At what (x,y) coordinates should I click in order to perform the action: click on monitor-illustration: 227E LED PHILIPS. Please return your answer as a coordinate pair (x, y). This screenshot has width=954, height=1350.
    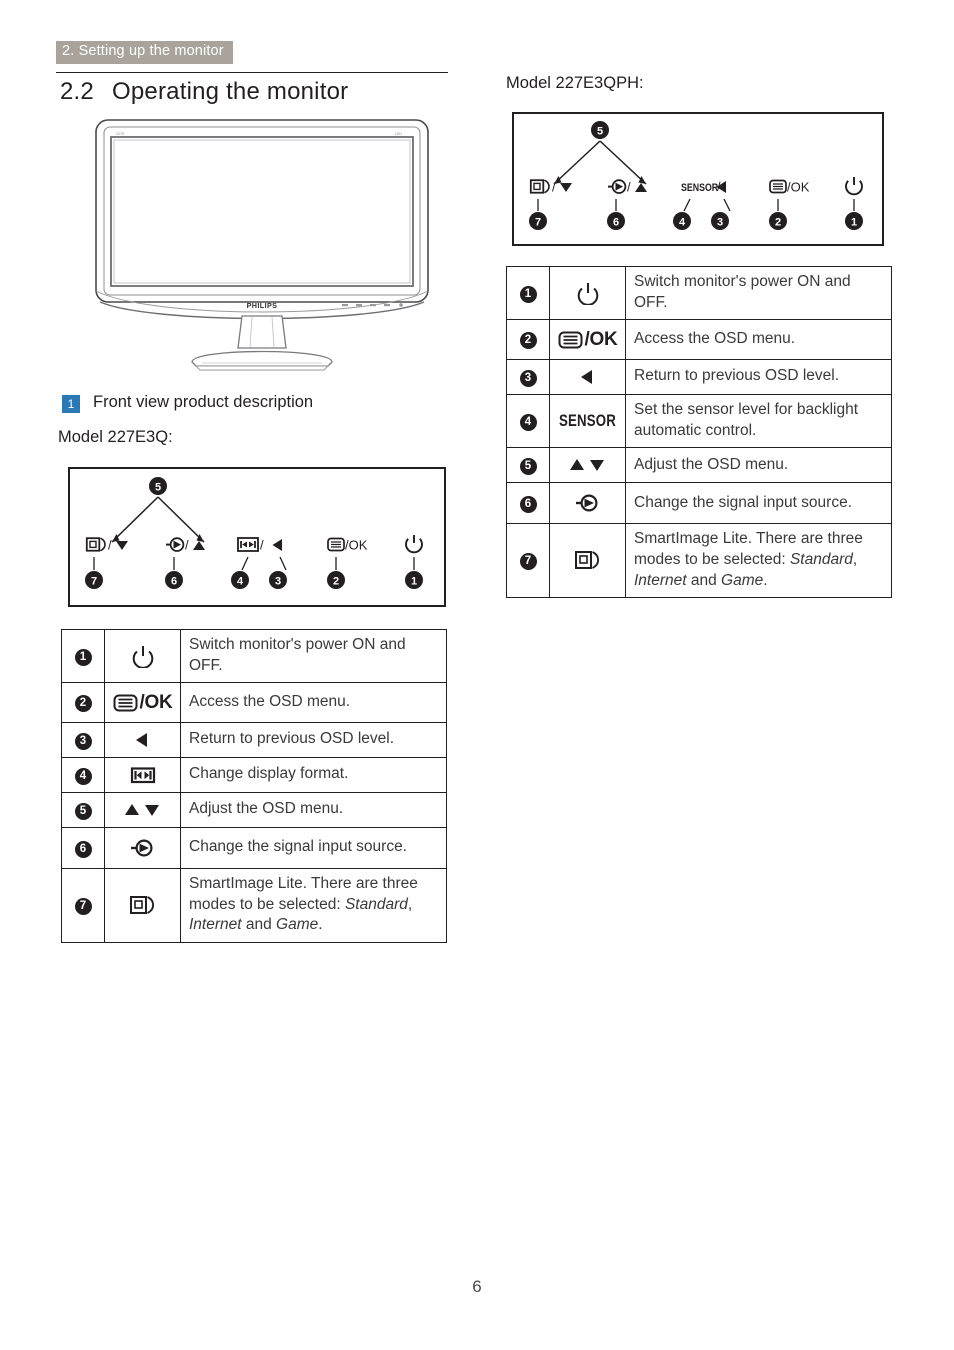
    Looking at the image, I should click on (262, 244).